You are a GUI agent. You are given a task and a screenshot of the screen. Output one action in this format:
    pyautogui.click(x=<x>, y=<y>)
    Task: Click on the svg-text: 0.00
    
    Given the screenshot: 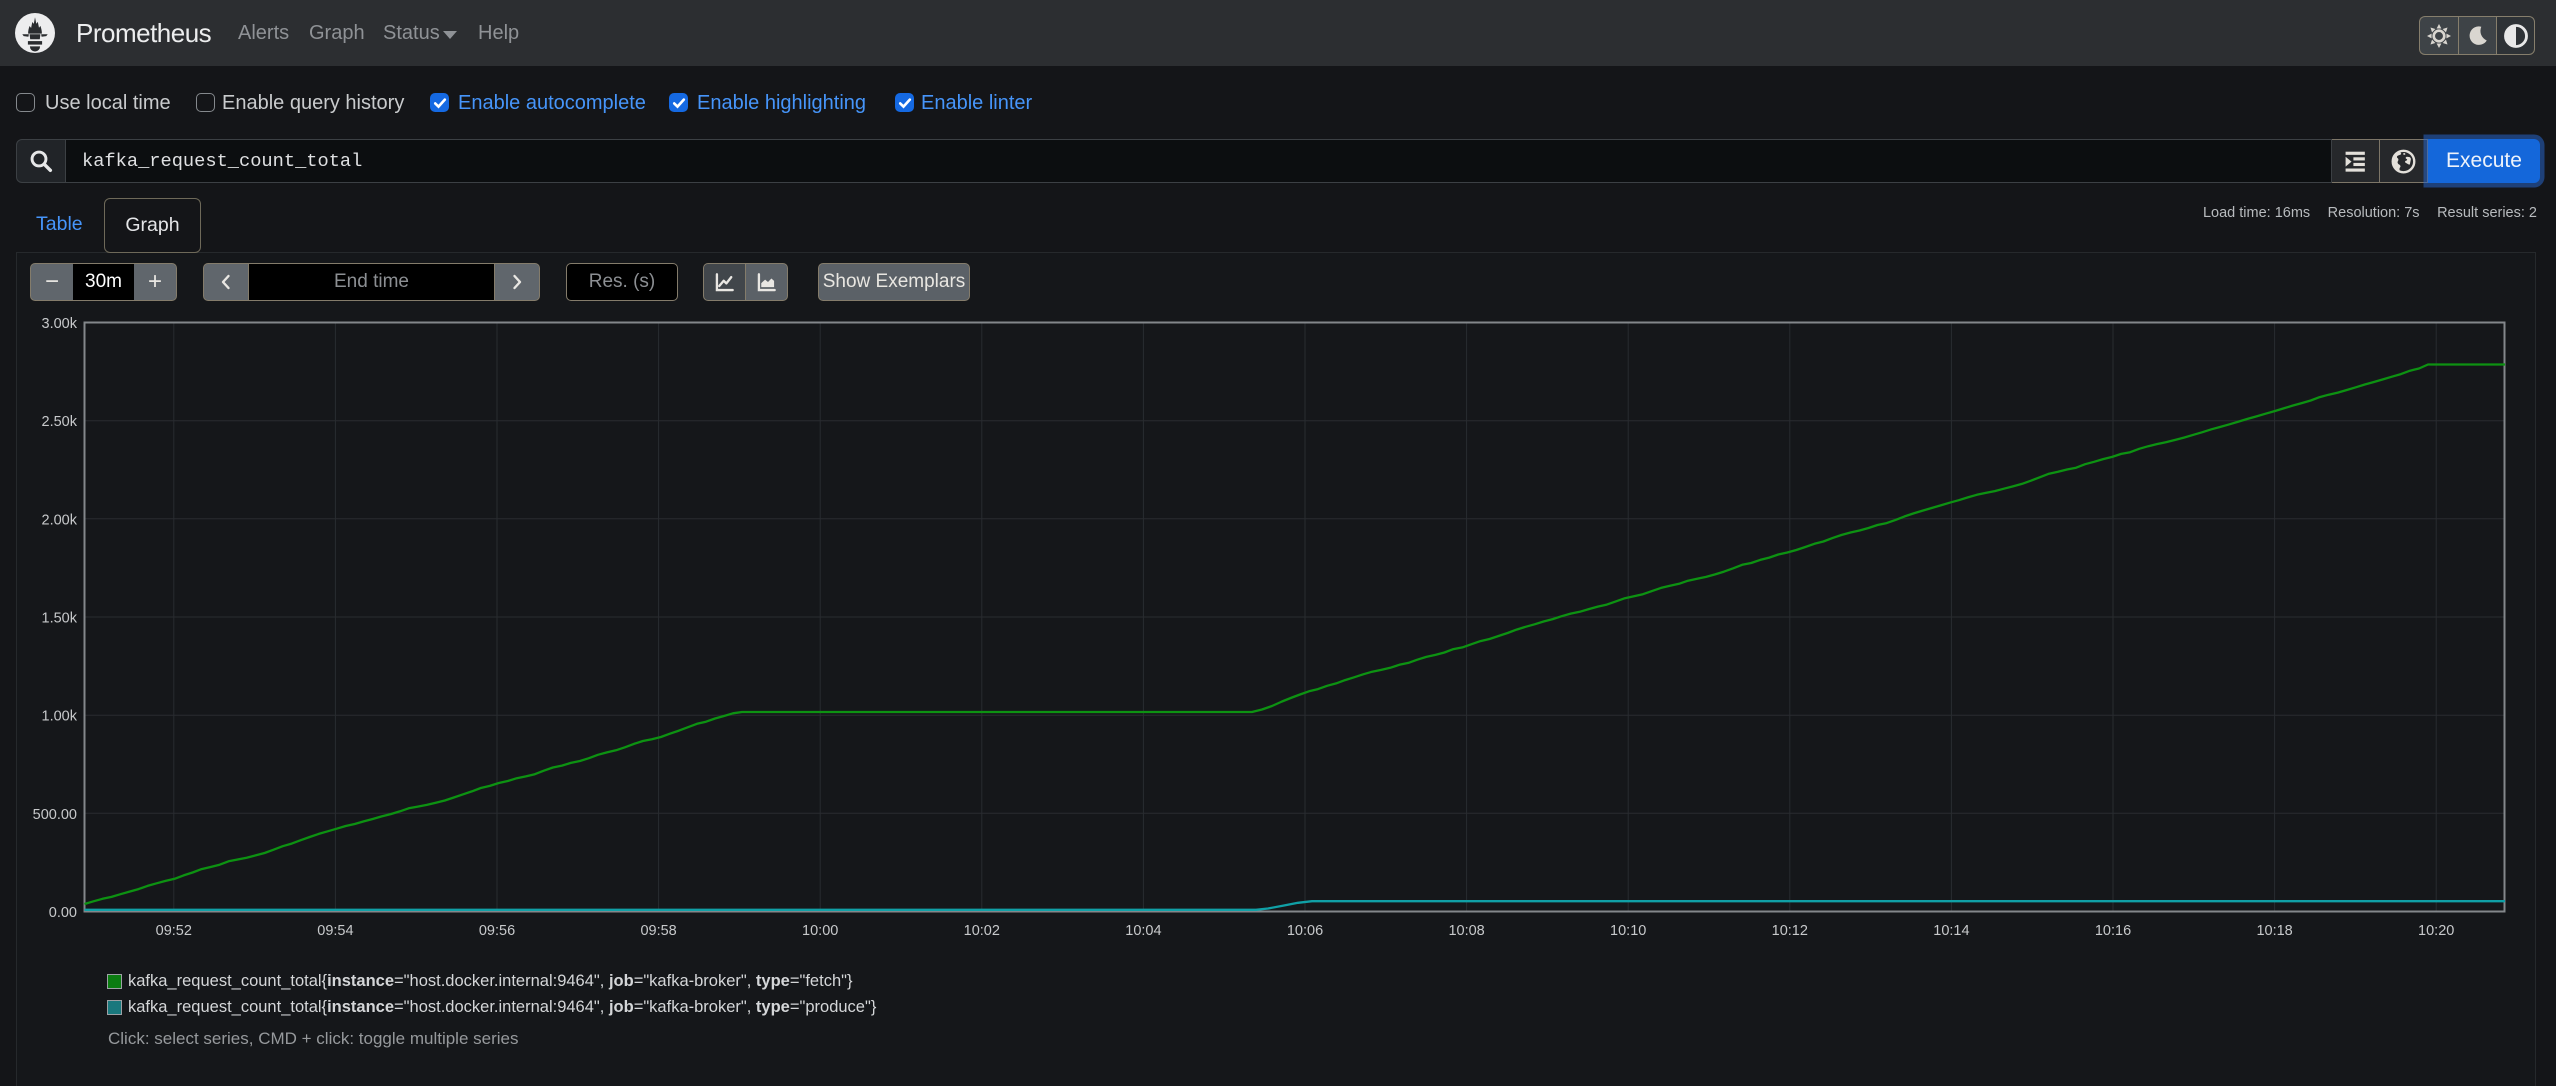 What is the action you would take?
    pyautogui.click(x=63, y=913)
    